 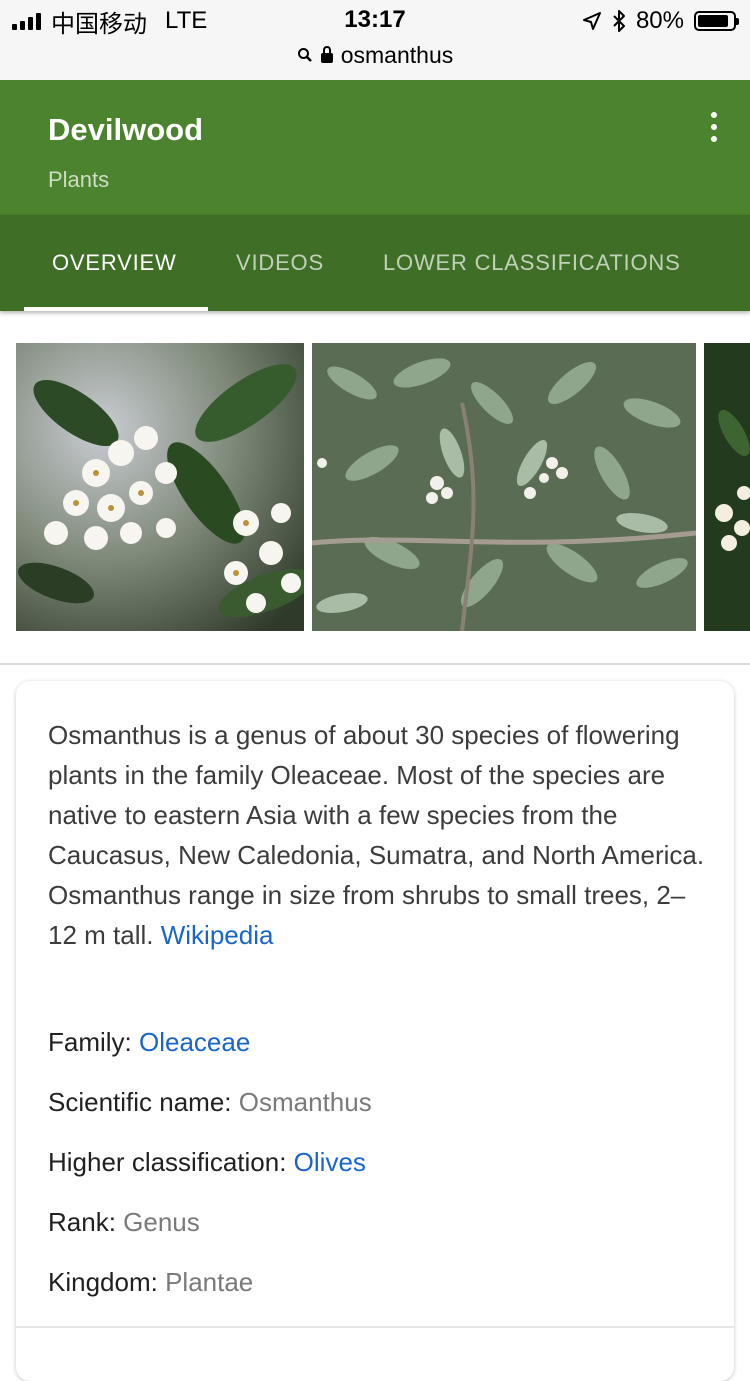 I want to click on tab-videos: VIDEOS, so click(x=280, y=263).